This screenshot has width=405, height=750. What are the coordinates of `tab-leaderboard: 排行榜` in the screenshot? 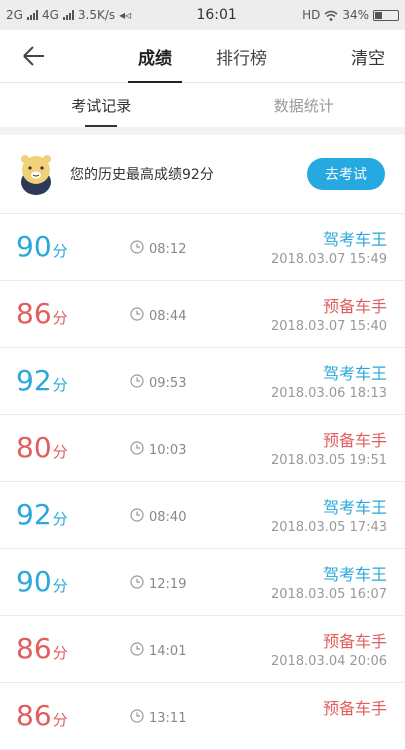 It's located at (241, 56).